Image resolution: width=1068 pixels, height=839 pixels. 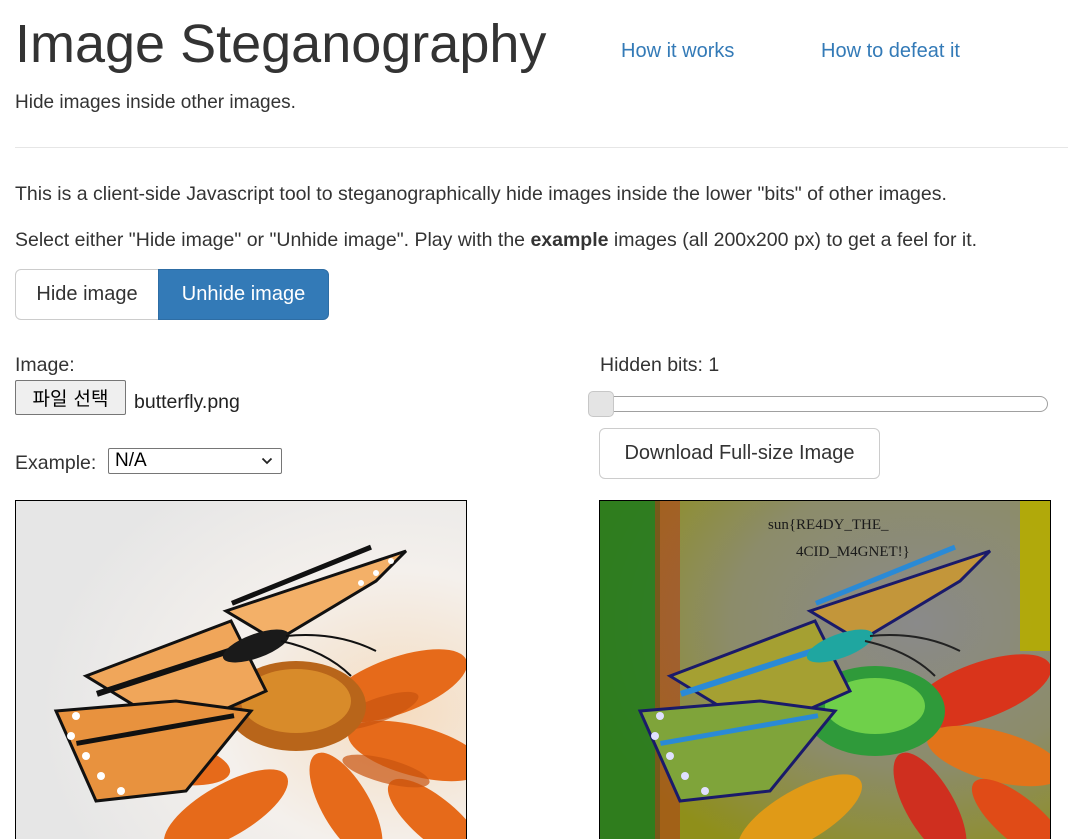 I want to click on example-select: N/A, so click(x=195, y=461).